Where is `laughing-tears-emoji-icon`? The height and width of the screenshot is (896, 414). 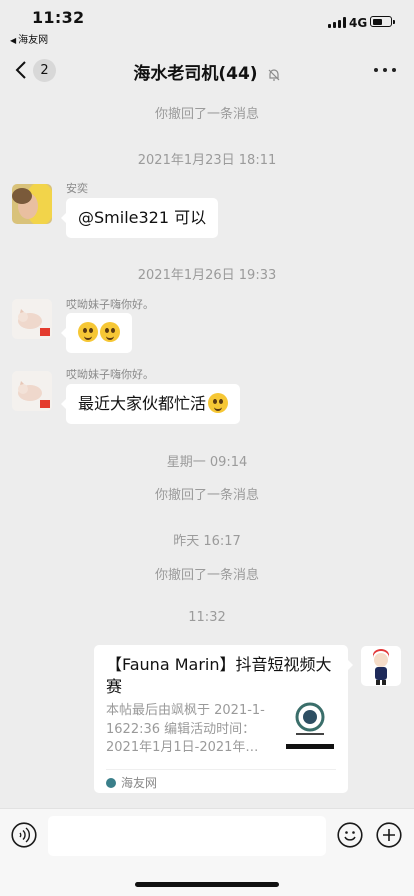 laughing-tears-emoji-icon is located at coordinates (218, 403).